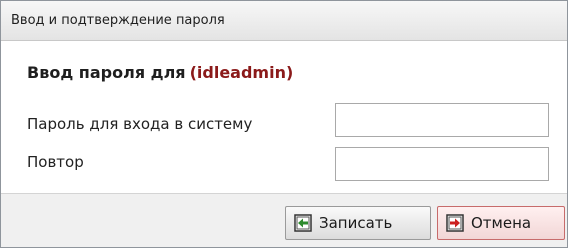 This screenshot has width=568, height=248. I want to click on save-button: Записать, so click(358, 223).